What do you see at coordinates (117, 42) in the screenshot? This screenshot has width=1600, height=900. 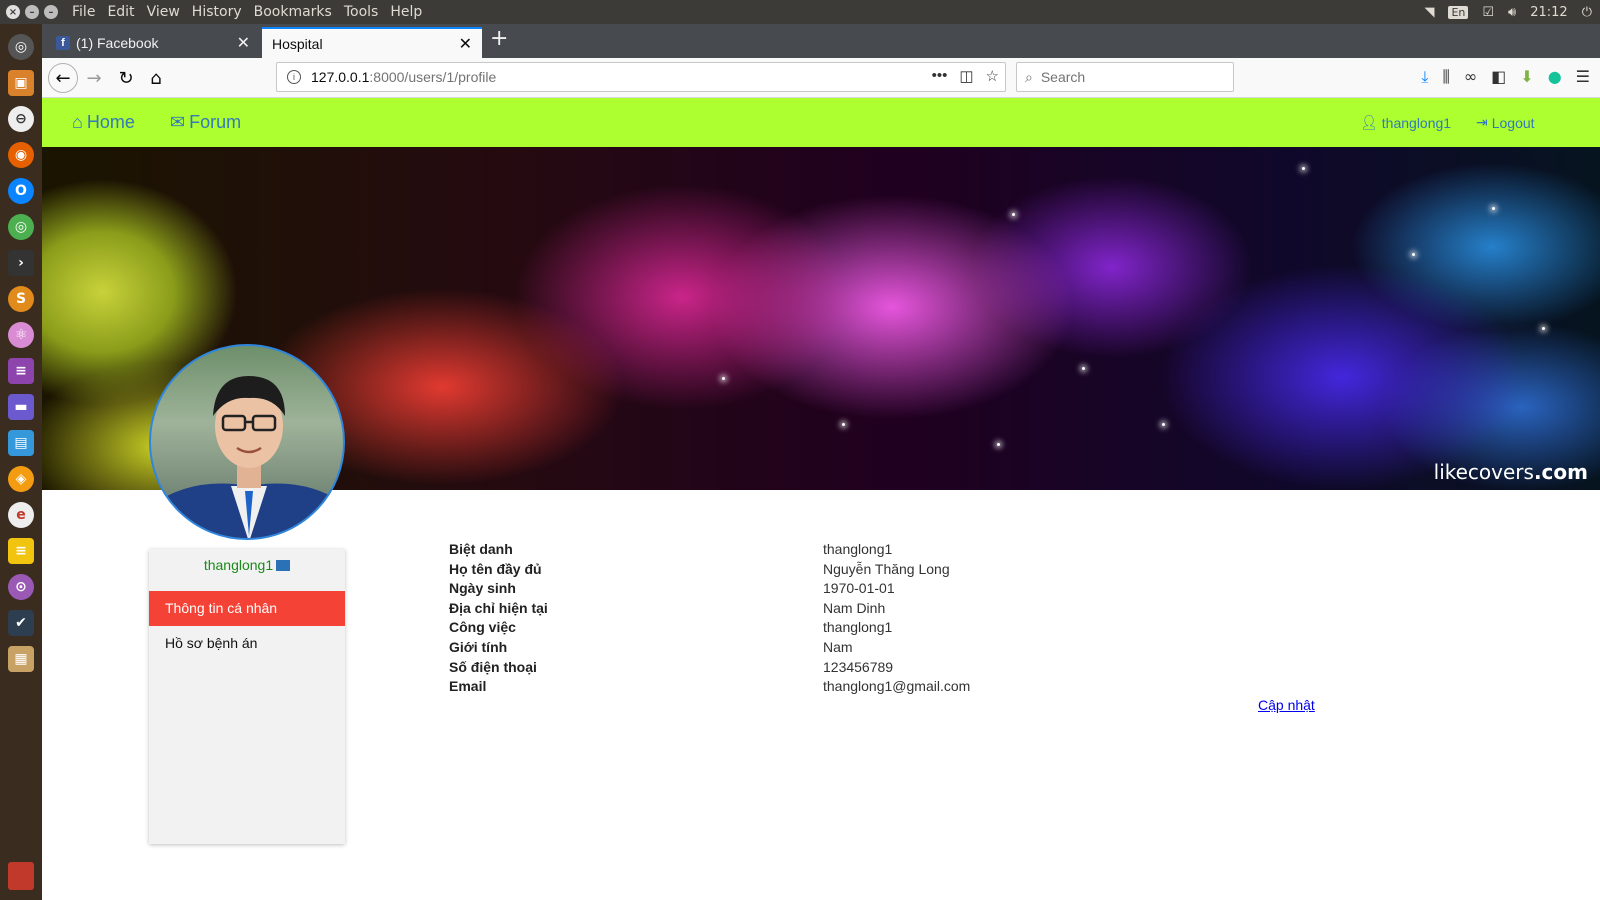 I see `tab-label: (1) Facebook` at bounding box center [117, 42].